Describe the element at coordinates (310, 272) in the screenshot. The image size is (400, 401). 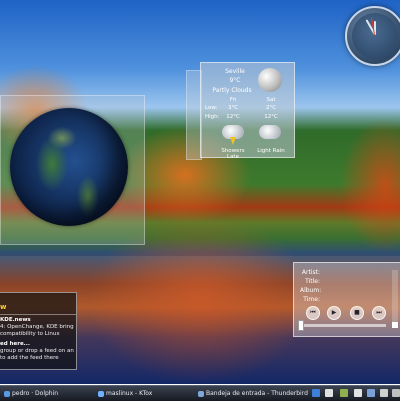
I see `player-artist-label: Artist:` at that location.